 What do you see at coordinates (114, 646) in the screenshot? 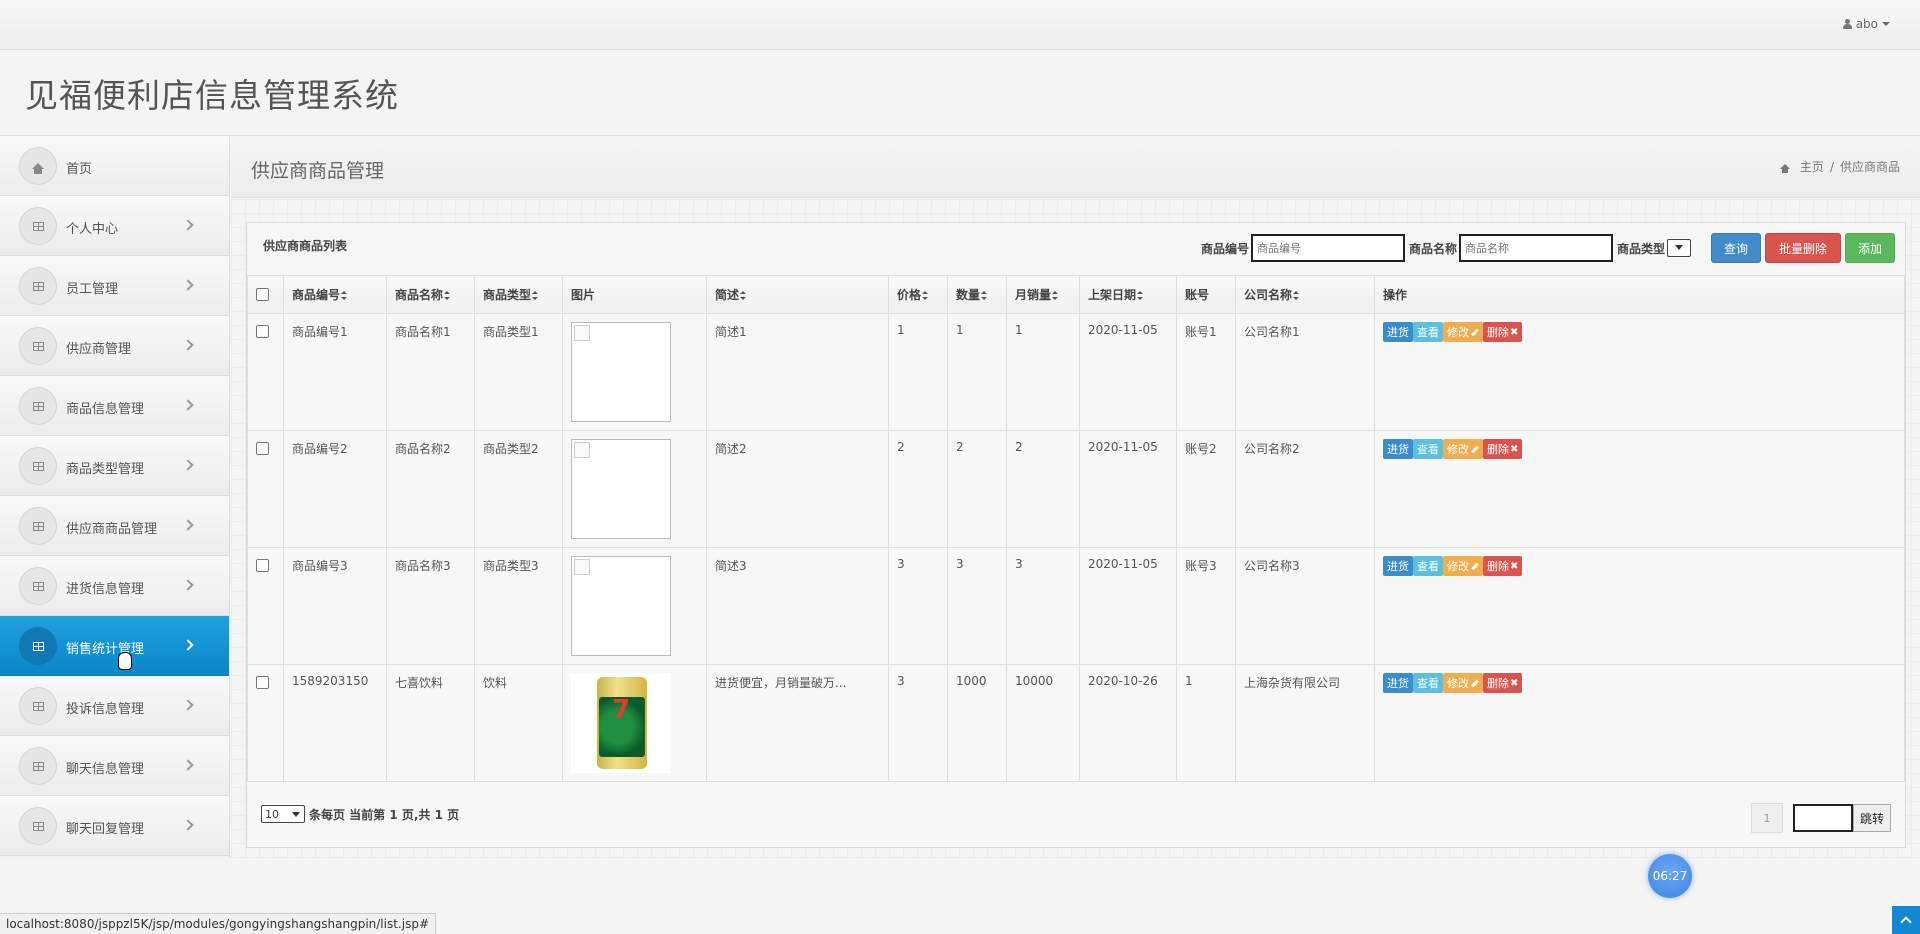
I see `sidebar-item: 销售统计管理` at bounding box center [114, 646].